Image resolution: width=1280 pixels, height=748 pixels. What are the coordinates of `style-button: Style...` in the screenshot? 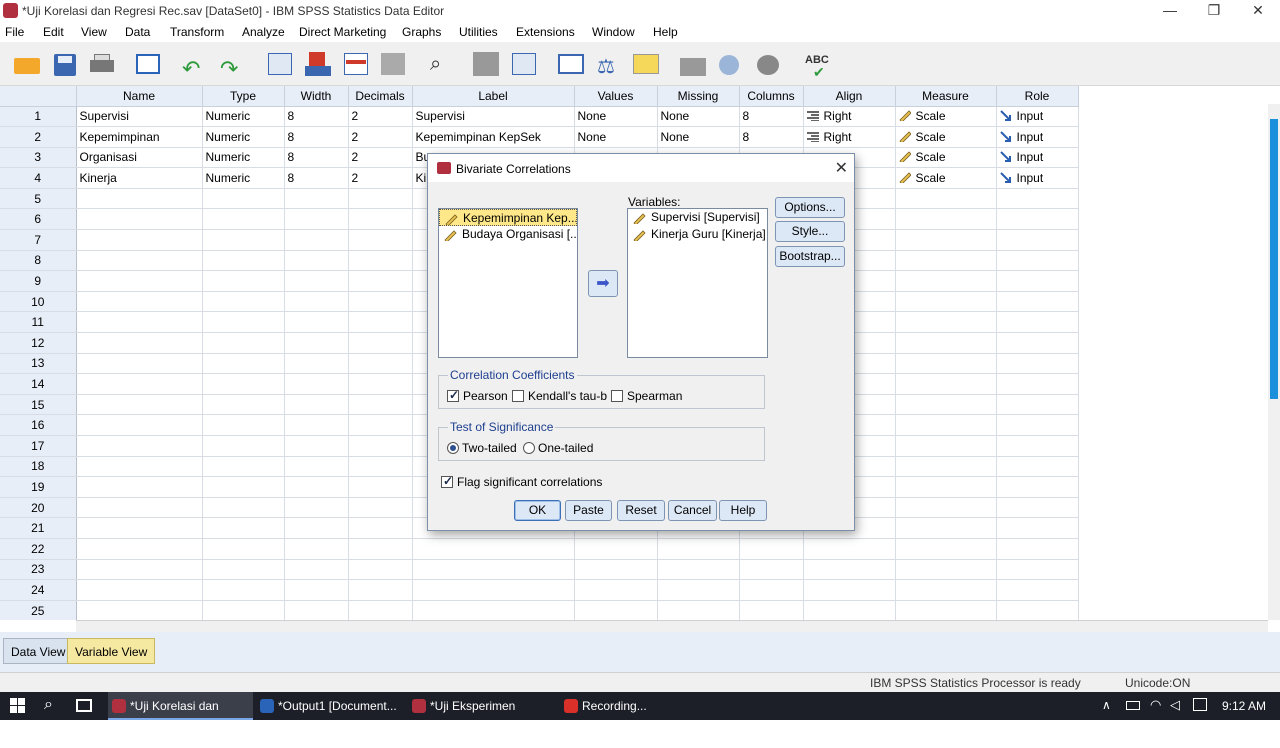 It's located at (810, 231).